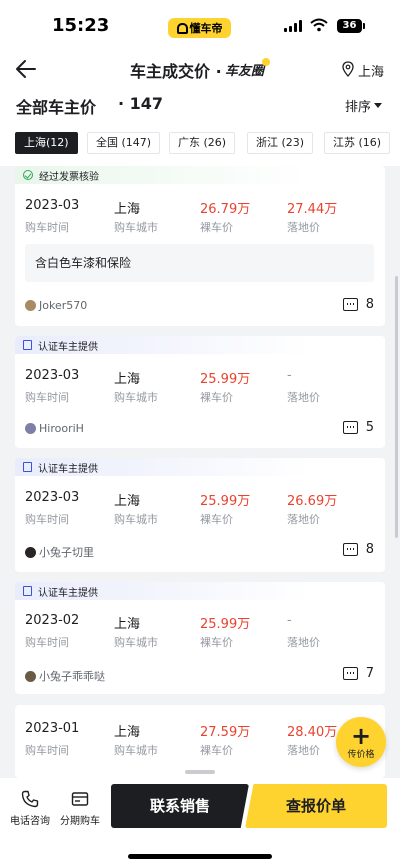 Image resolution: width=400 pixels, height=866 pixels. What do you see at coordinates (348, 69) in the screenshot?
I see `location-pin-icon` at bounding box center [348, 69].